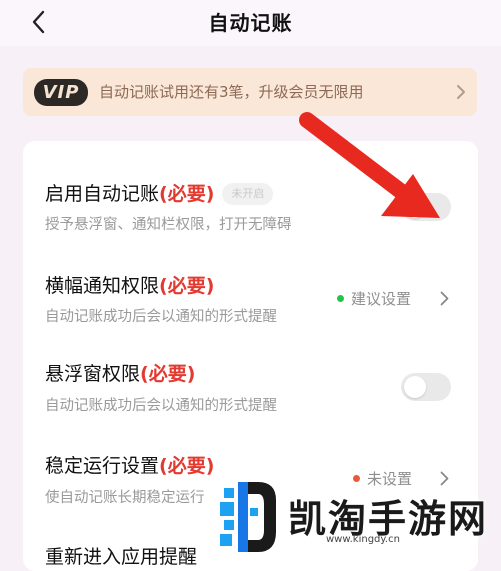  I want to click on setting-status: 建议设置, so click(374, 298).